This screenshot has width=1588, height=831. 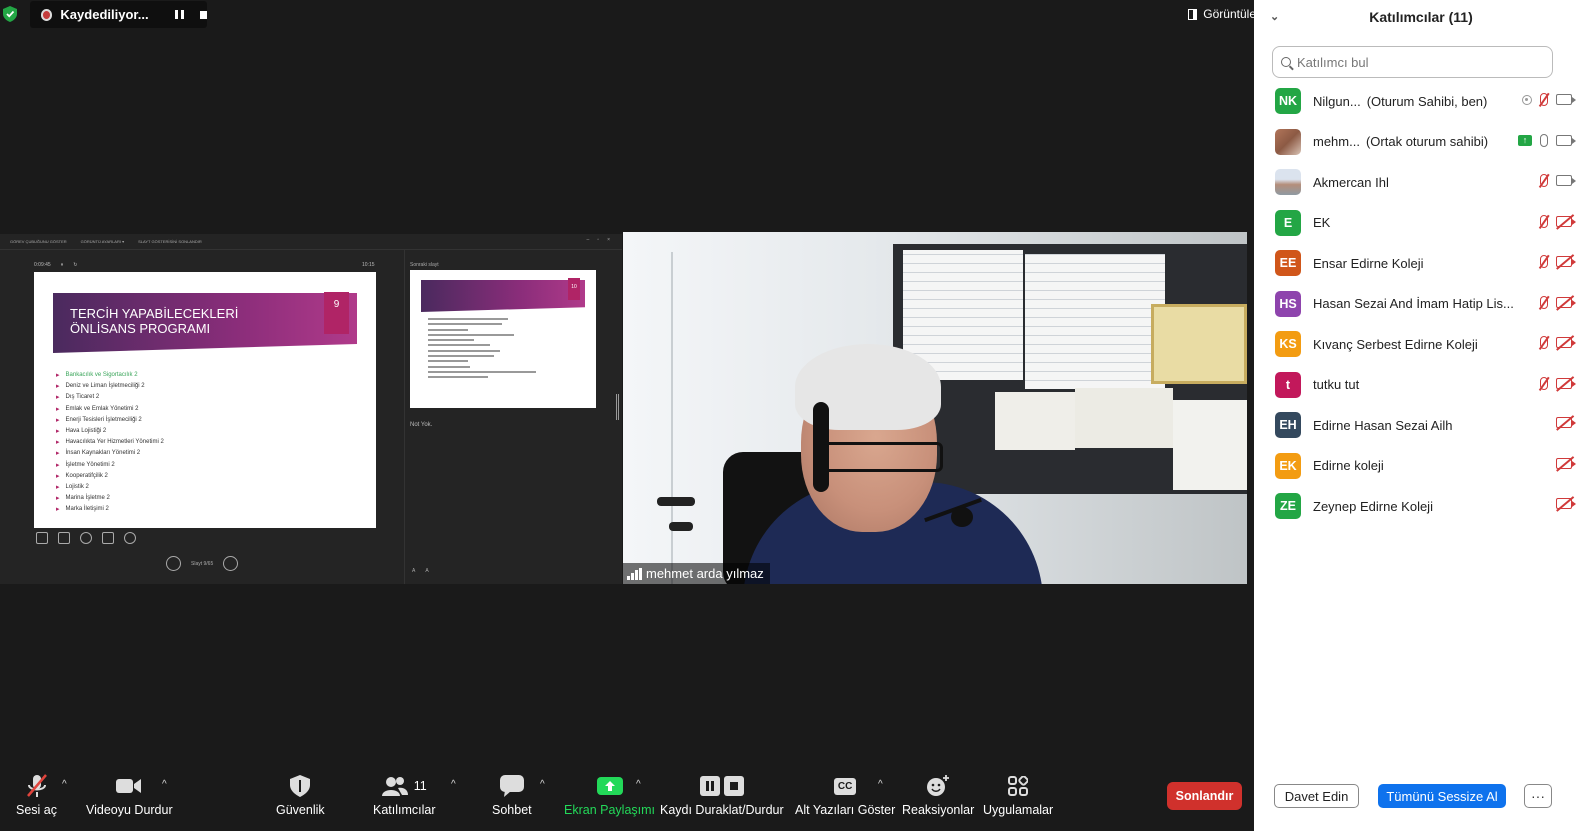 What do you see at coordinates (638, 784) in the screenshot?
I see `share-options-caret-icon: ^` at bounding box center [638, 784].